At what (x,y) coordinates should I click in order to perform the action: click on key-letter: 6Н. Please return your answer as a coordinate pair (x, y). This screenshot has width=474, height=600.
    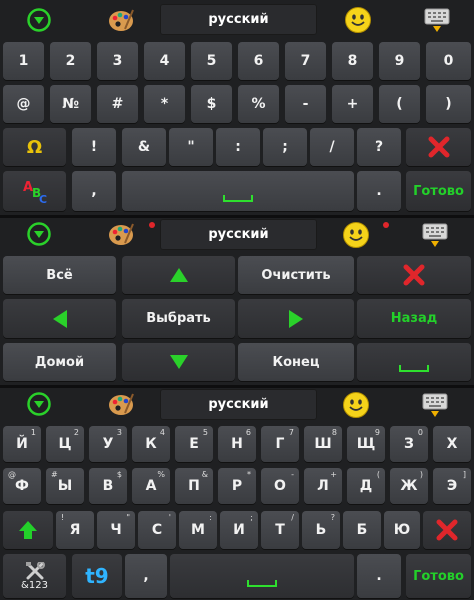
    Looking at the image, I should click on (237, 444).